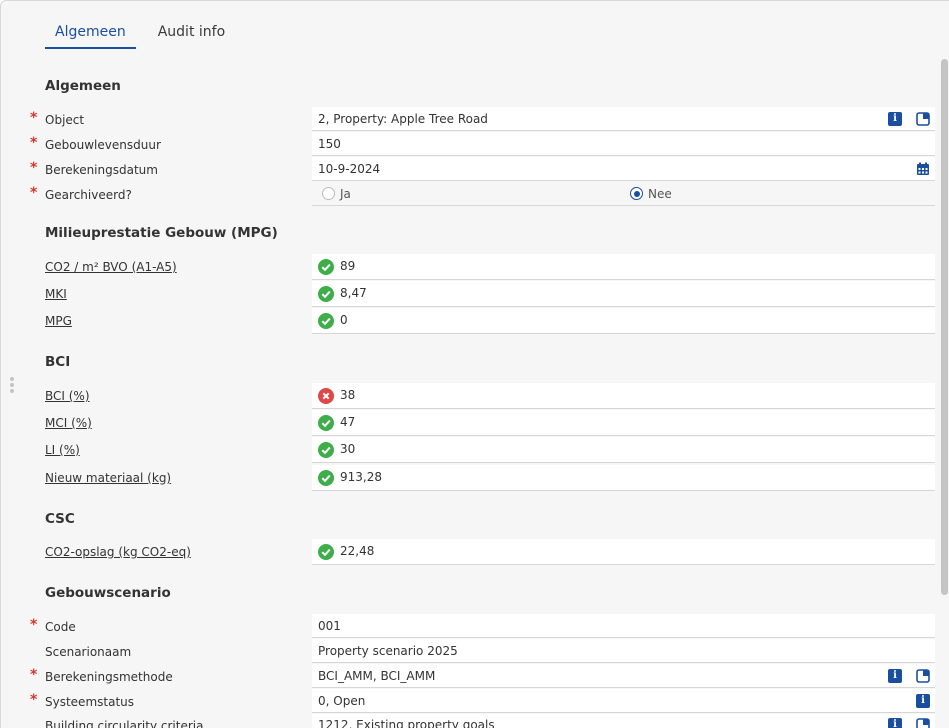  What do you see at coordinates (62, 450) in the screenshot?
I see `li-link: LI (%)` at bounding box center [62, 450].